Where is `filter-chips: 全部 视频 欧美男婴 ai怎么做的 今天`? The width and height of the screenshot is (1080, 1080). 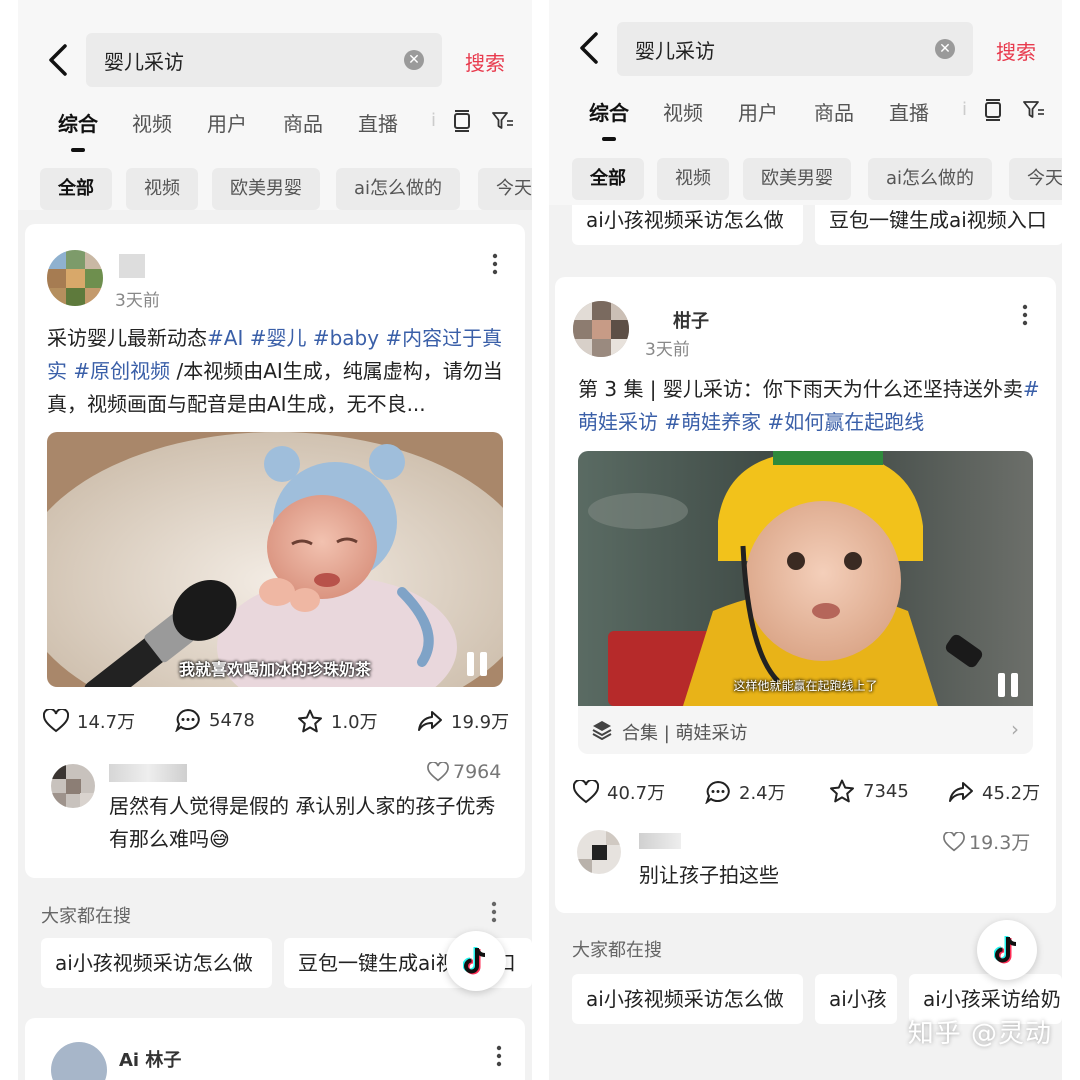
filter-chips: 全部 视频 欧美男婴 ai怎么做的 今天 is located at coordinates (275, 190).